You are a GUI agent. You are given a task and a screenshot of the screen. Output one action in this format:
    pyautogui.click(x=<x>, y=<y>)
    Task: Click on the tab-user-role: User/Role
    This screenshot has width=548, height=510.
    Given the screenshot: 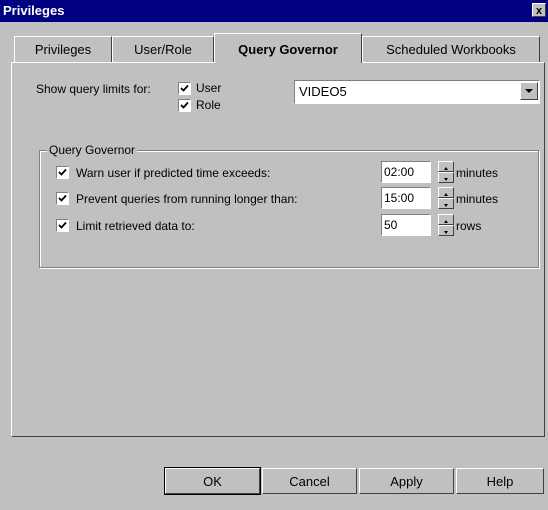 What is the action you would take?
    pyautogui.click(x=163, y=49)
    